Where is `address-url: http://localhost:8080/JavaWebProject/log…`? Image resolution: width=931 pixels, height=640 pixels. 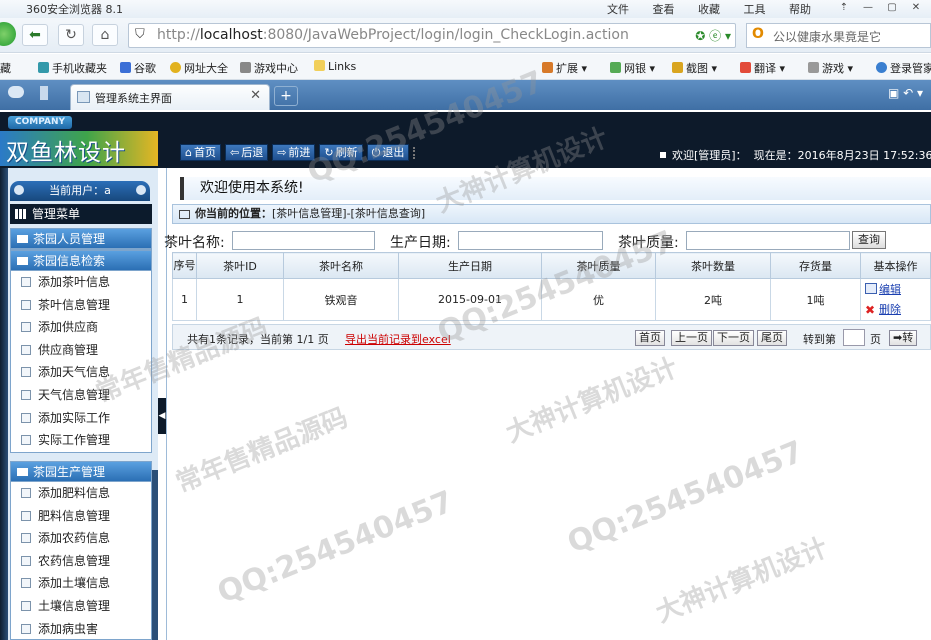 address-url: http://localhost:8080/JavaWebProject/log… is located at coordinates (393, 35).